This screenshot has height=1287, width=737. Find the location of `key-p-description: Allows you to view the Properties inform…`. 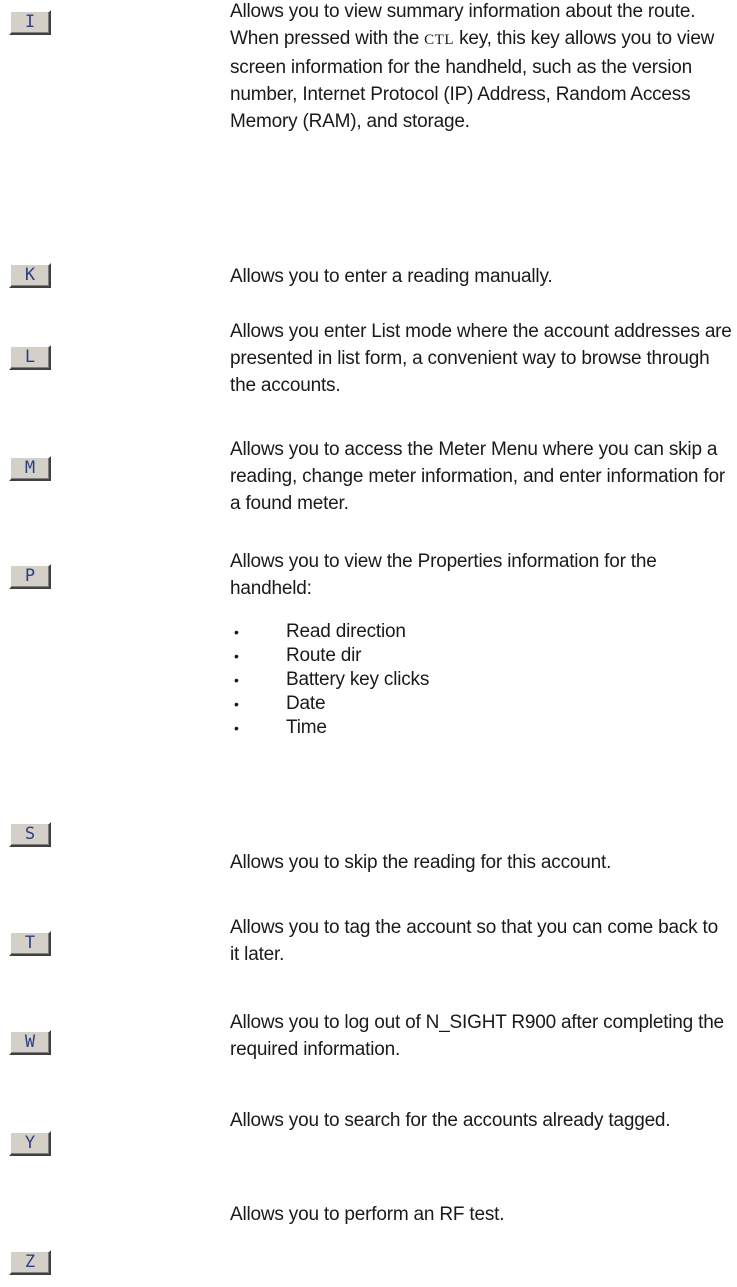

key-p-description: Allows you to view the Properties inform… is located at coordinates (481, 644).